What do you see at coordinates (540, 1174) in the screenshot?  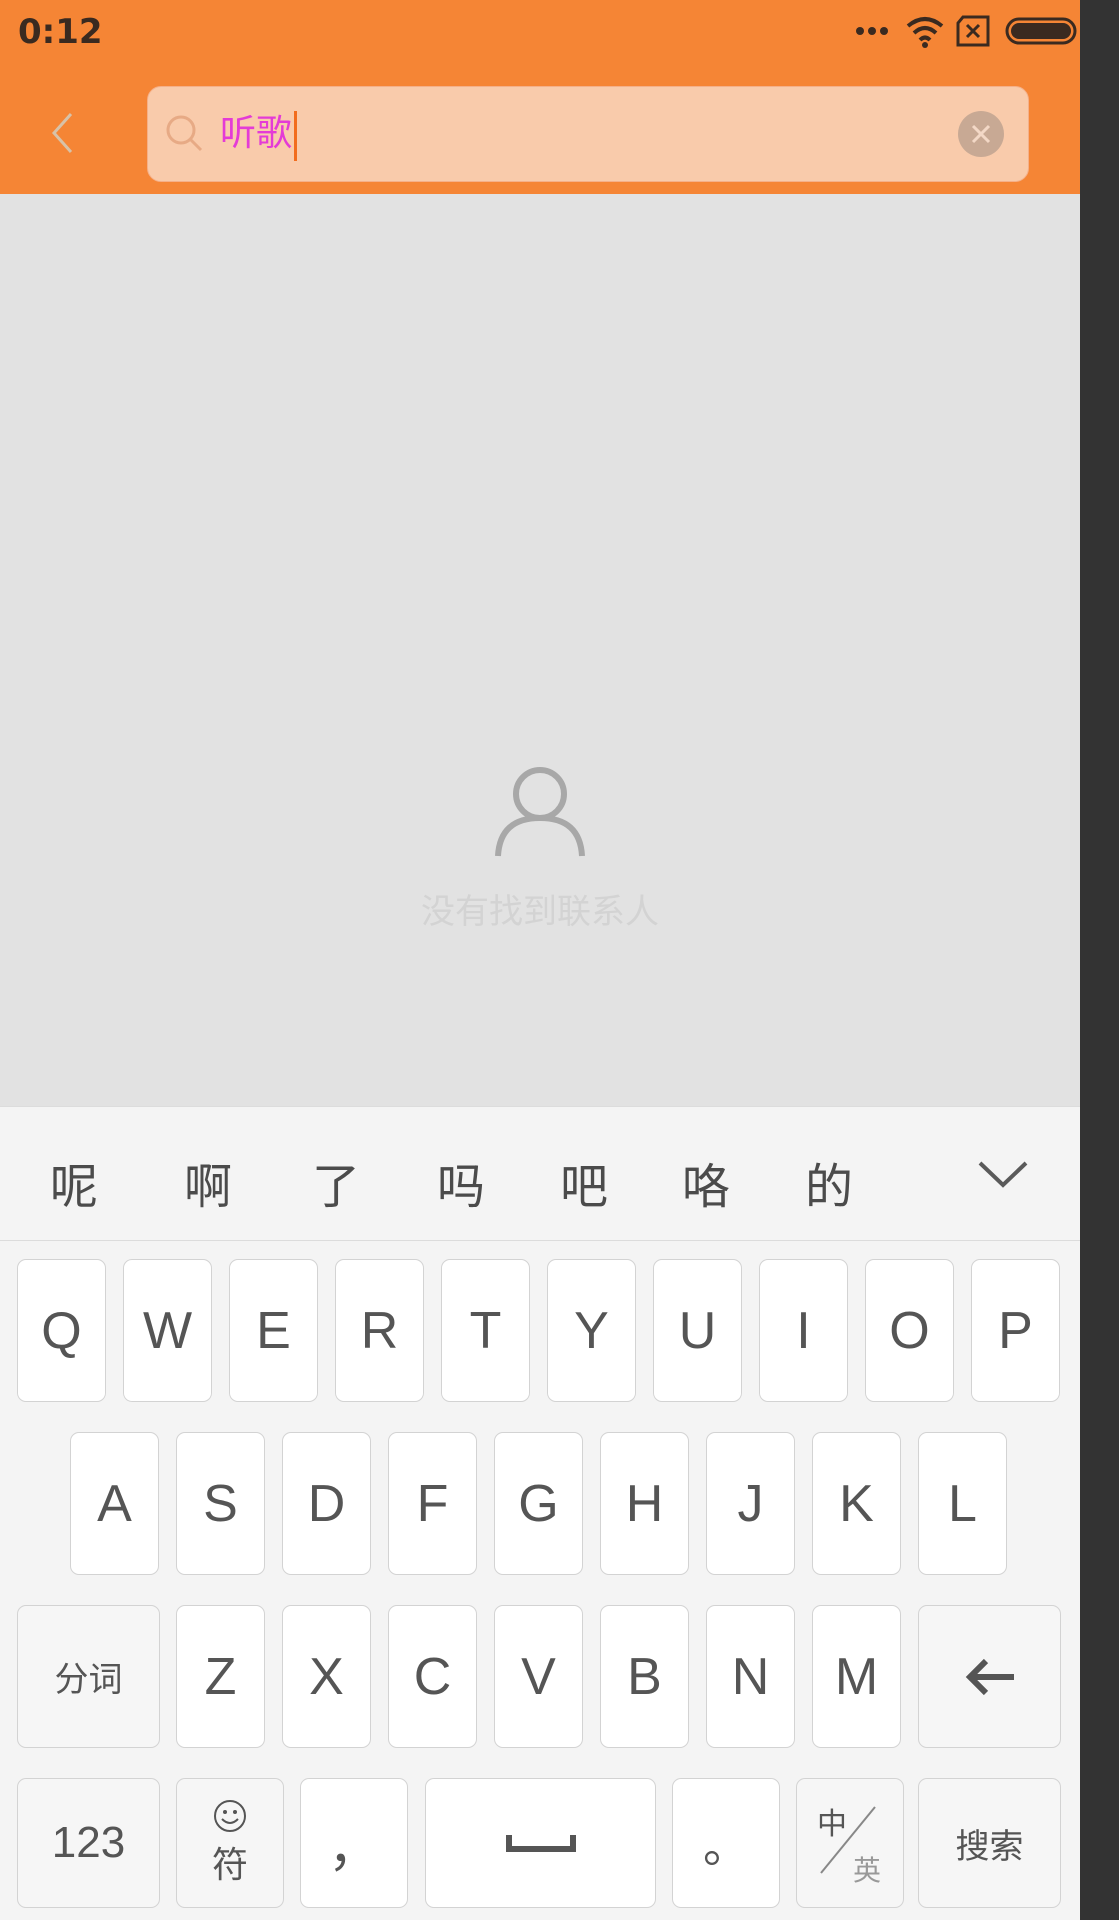 I see `candidate-bar: 呢 啊 了 吗 吧 咯 的` at bounding box center [540, 1174].